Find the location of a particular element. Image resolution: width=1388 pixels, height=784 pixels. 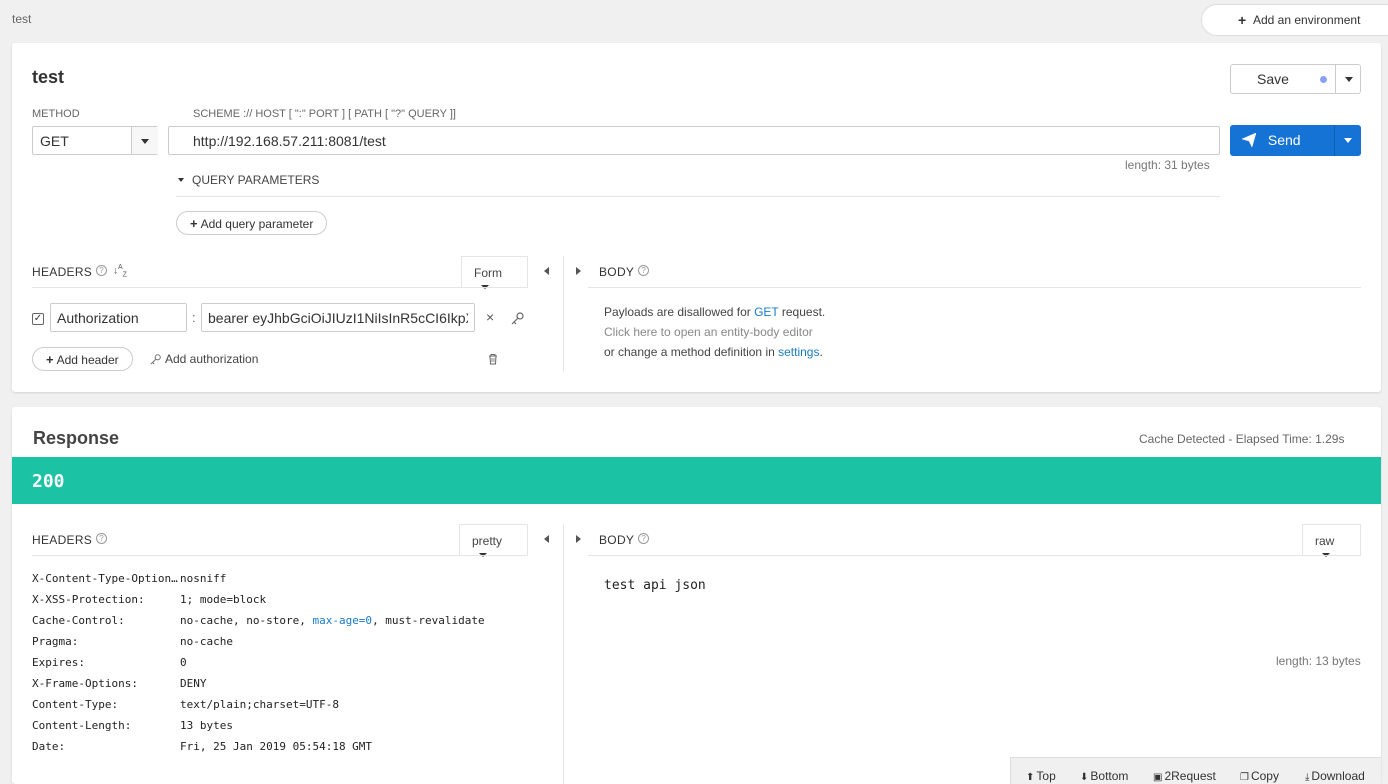

header-value: DENY is located at coordinates (193, 683).